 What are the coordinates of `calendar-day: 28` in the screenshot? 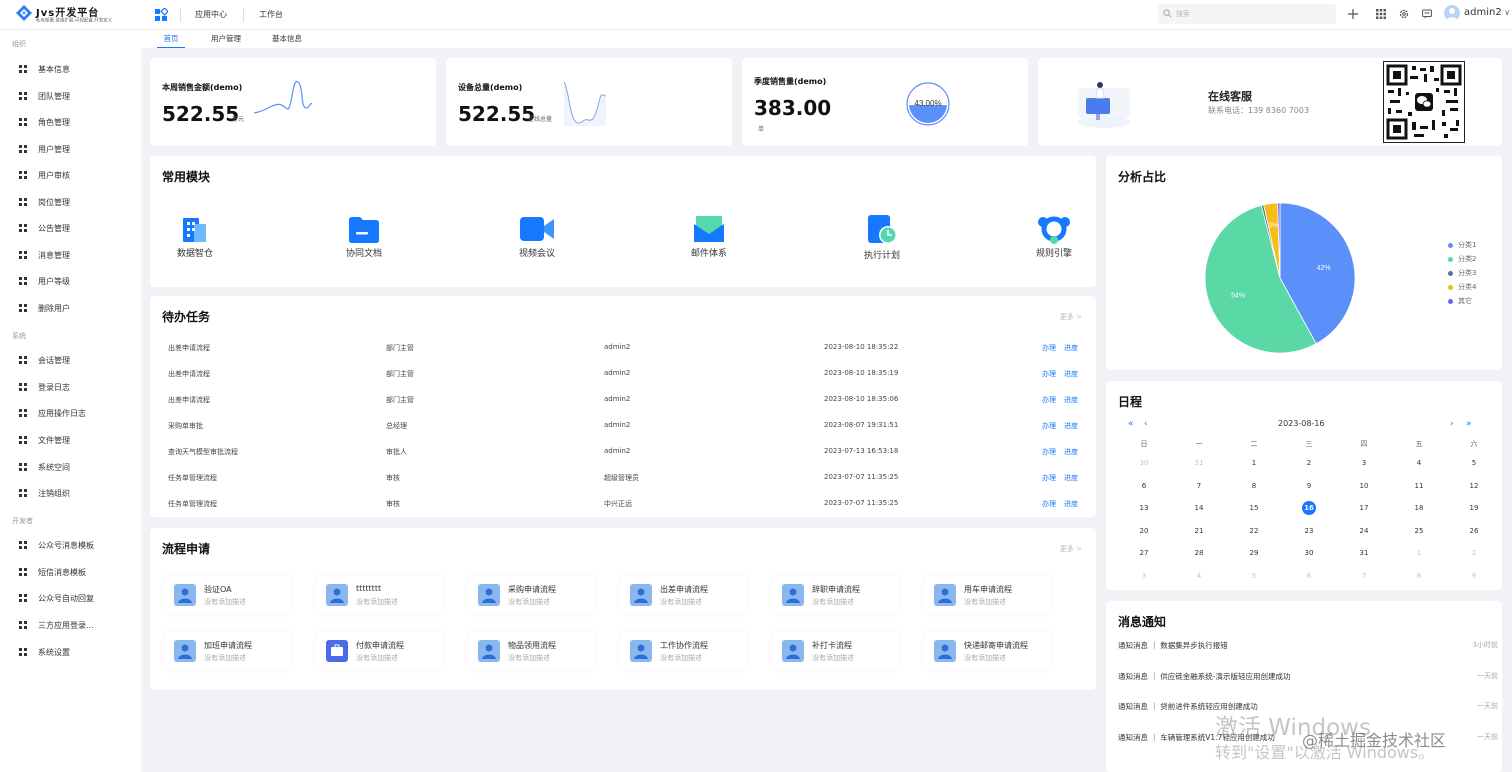 It's located at (1199, 560).